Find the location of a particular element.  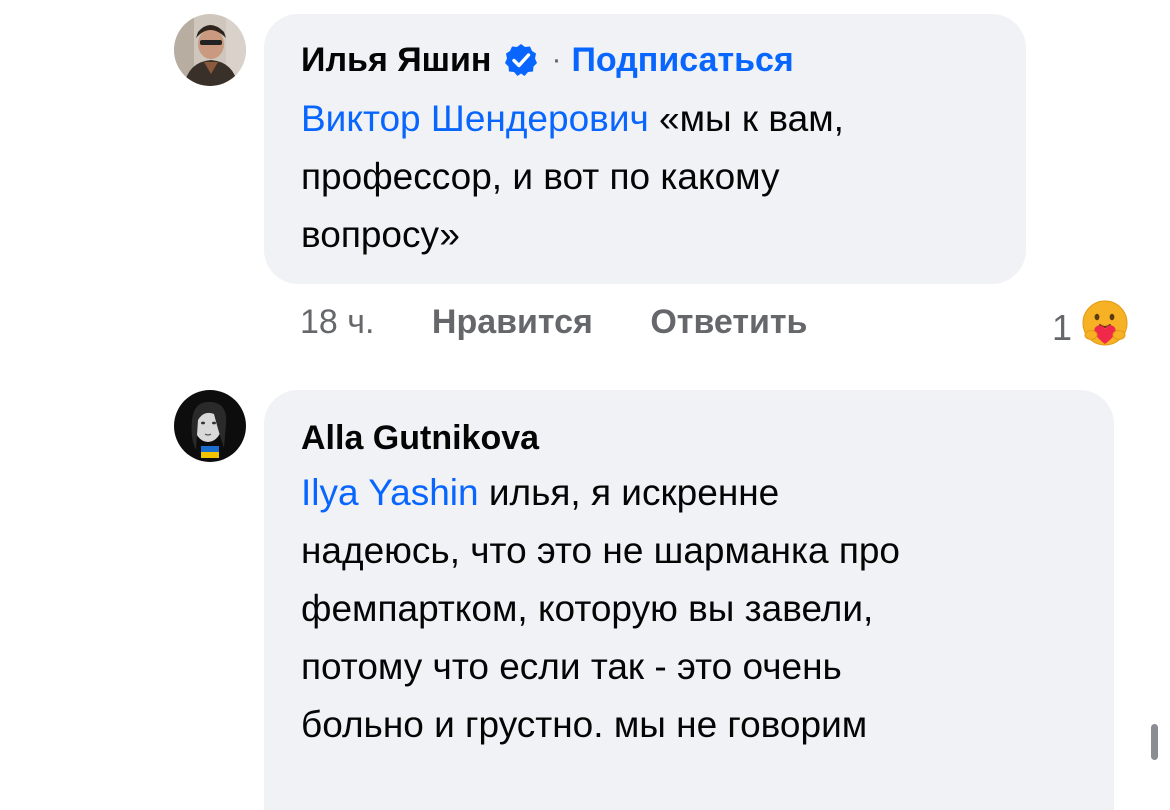

comment-text-line: надеюсь, что это не шарманка про is located at coordinates (601, 550).